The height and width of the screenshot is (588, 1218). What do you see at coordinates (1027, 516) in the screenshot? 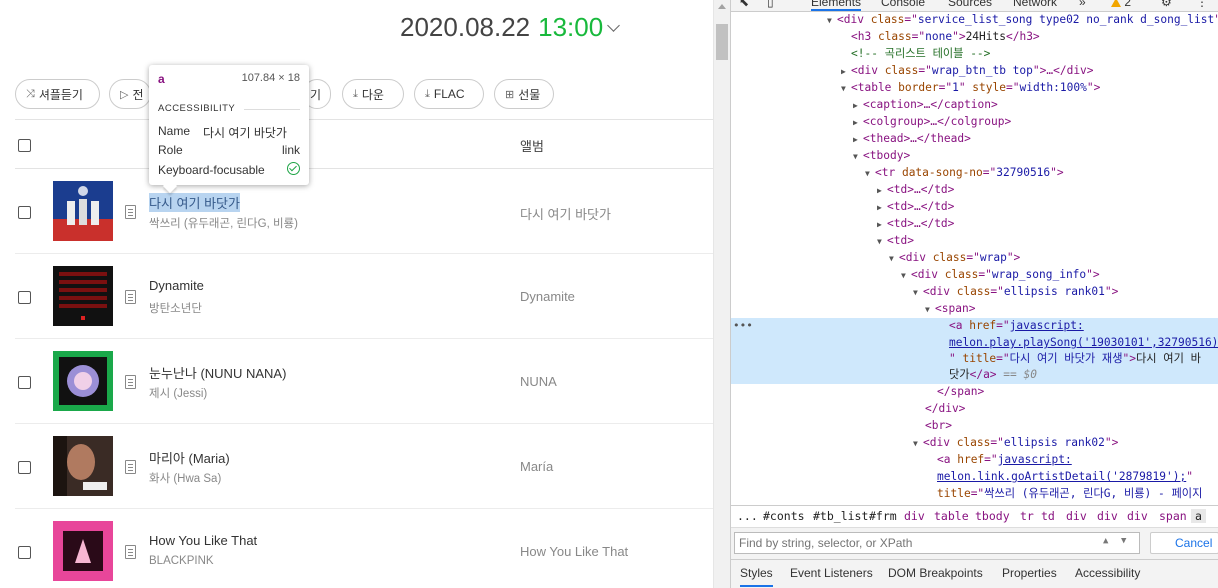
I see `breadcrumb-item: tr` at bounding box center [1027, 516].